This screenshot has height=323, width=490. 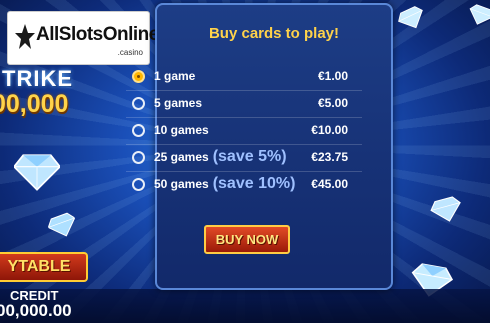 What do you see at coordinates (247, 239) in the screenshot?
I see `buy-now-button: BUY NOW` at bounding box center [247, 239].